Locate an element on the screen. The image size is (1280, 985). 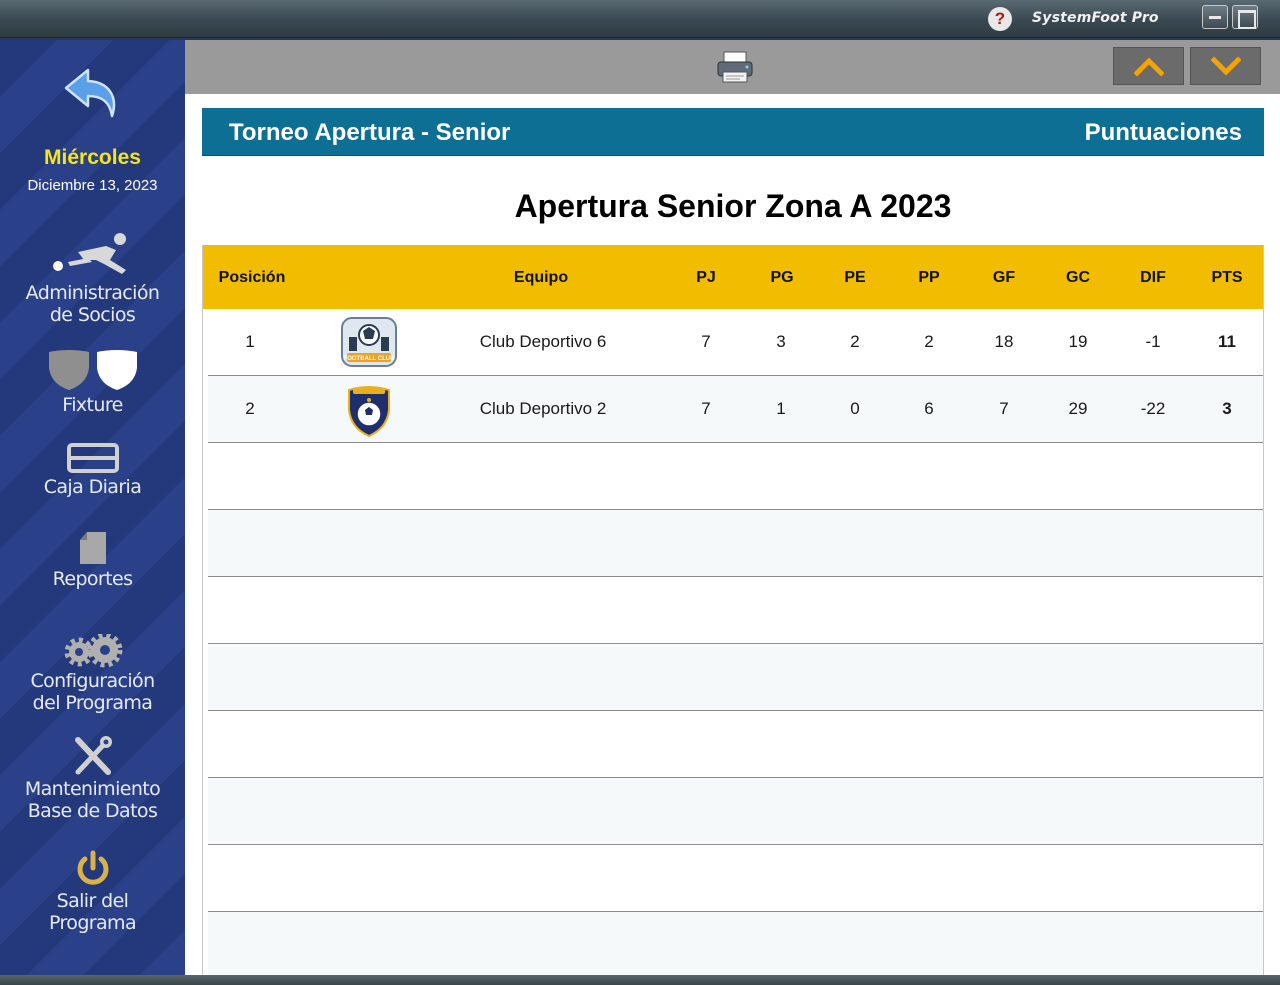
gears-icon is located at coordinates (93, 651).